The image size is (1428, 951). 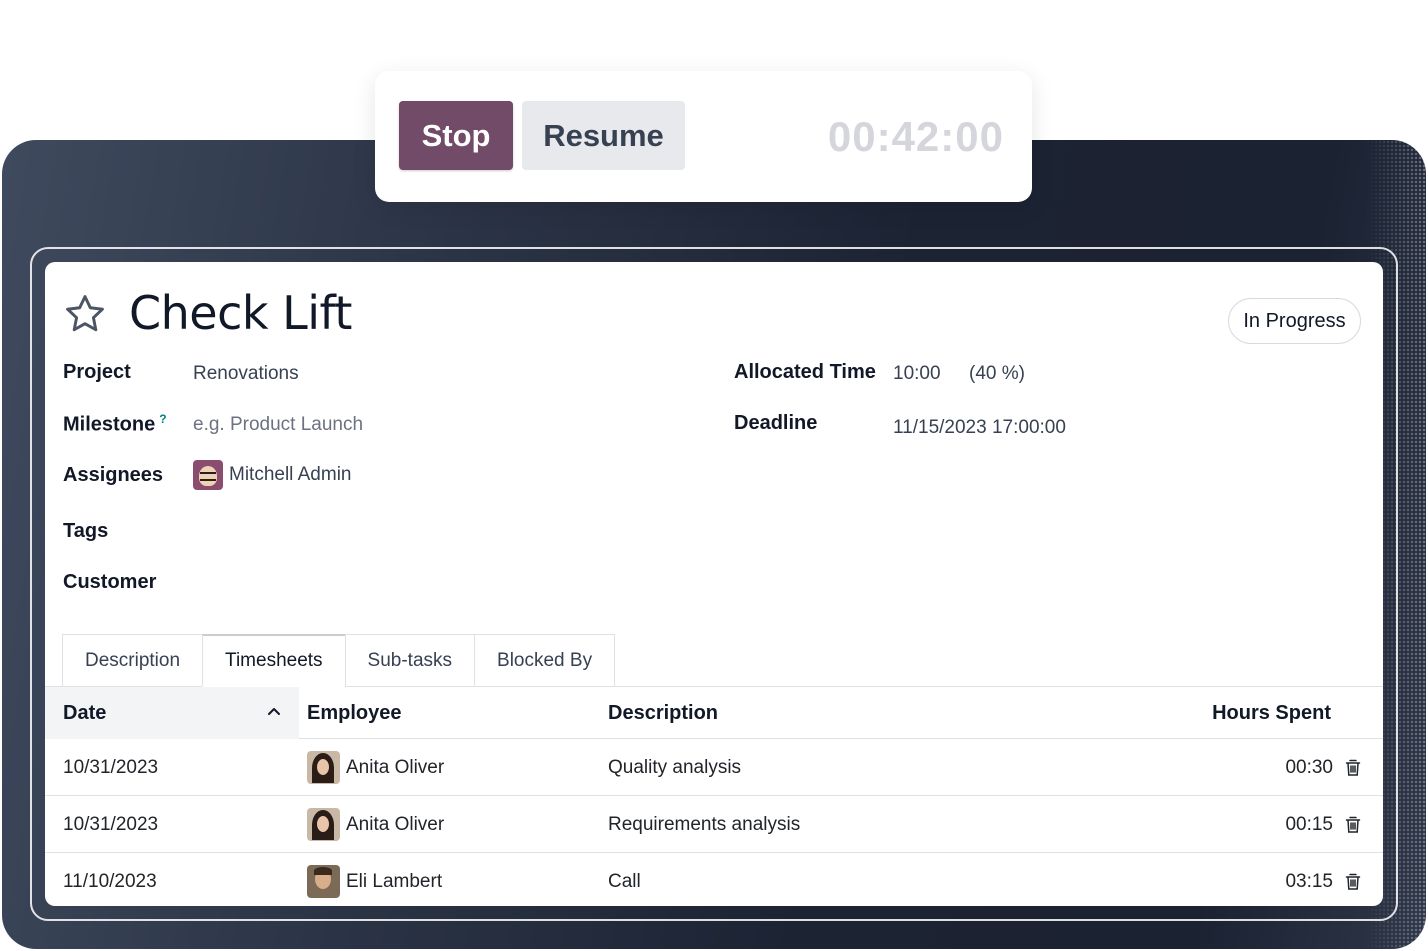 What do you see at coordinates (278, 425) in the screenshot?
I see `milestone-field: e.g. Product Launch` at bounding box center [278, 425].